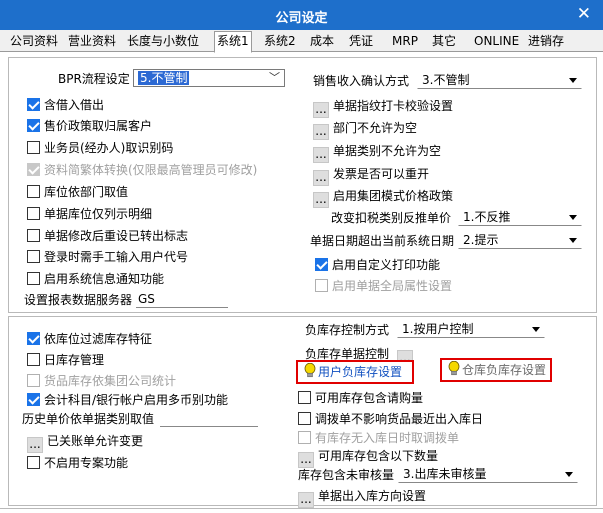  What do you see at coordinates (387, 151) in the screenshot?
I see `button-label: 单据类别不允许为空` at bounding box center [387, 151].